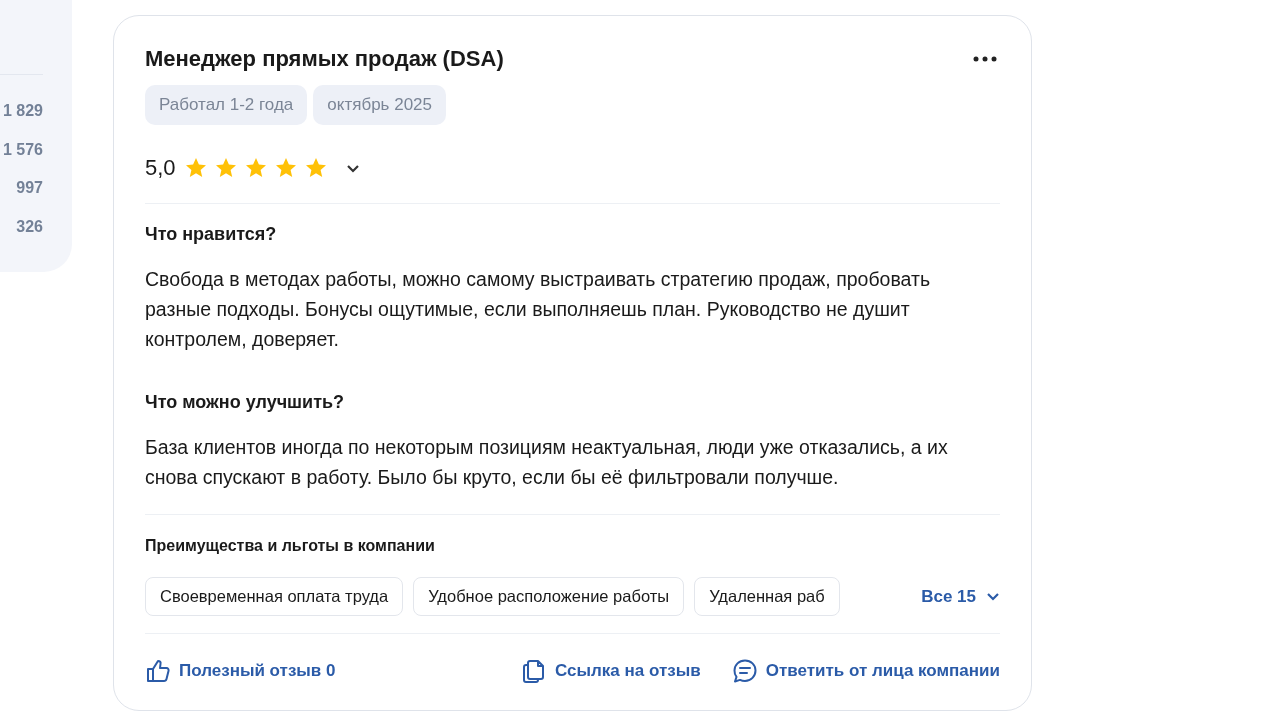 The height and width of the screenshot is (722, 1281). I want to click on job-title: Менеджер прямых продаж (DSA), so click(324, 59).